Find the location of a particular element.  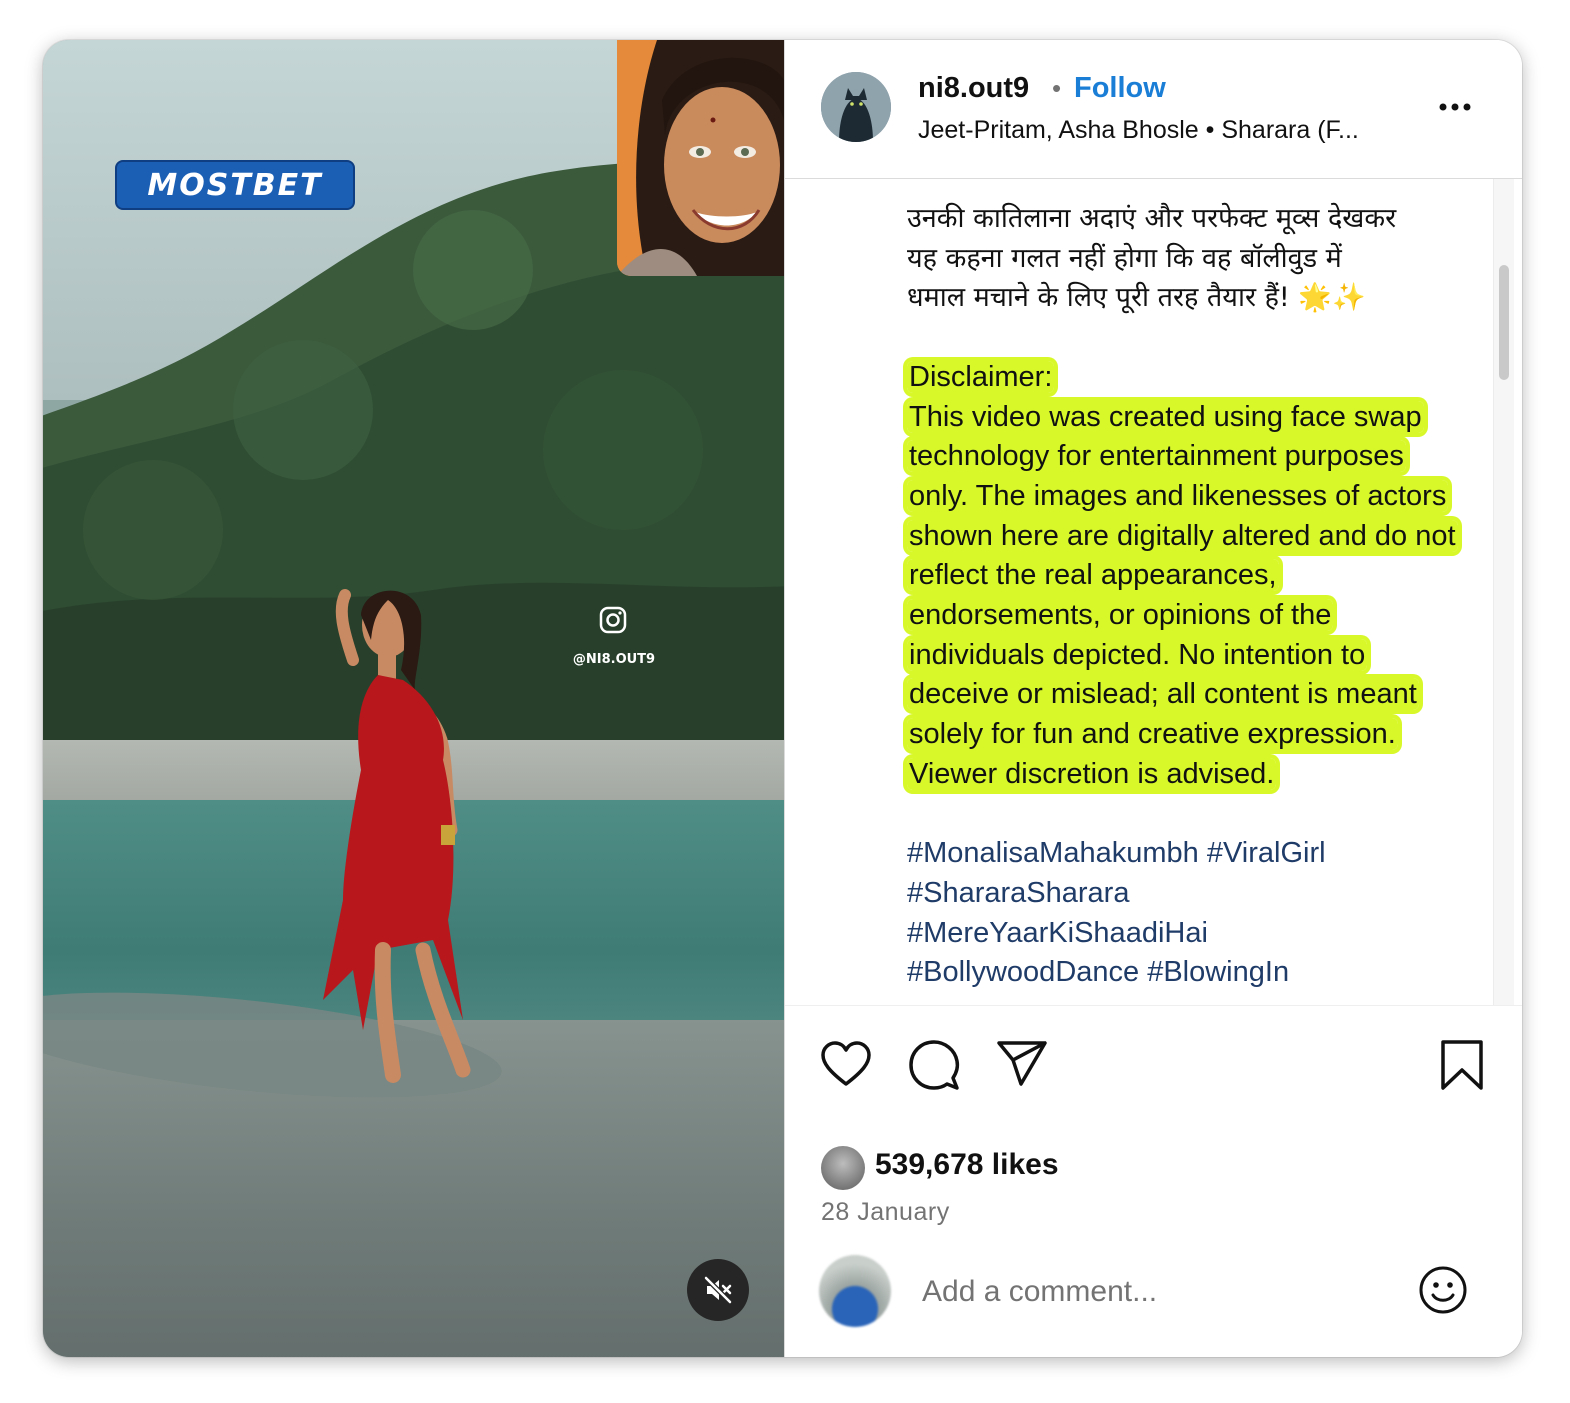

liker-avatar is located at coordinates (843, 1168).